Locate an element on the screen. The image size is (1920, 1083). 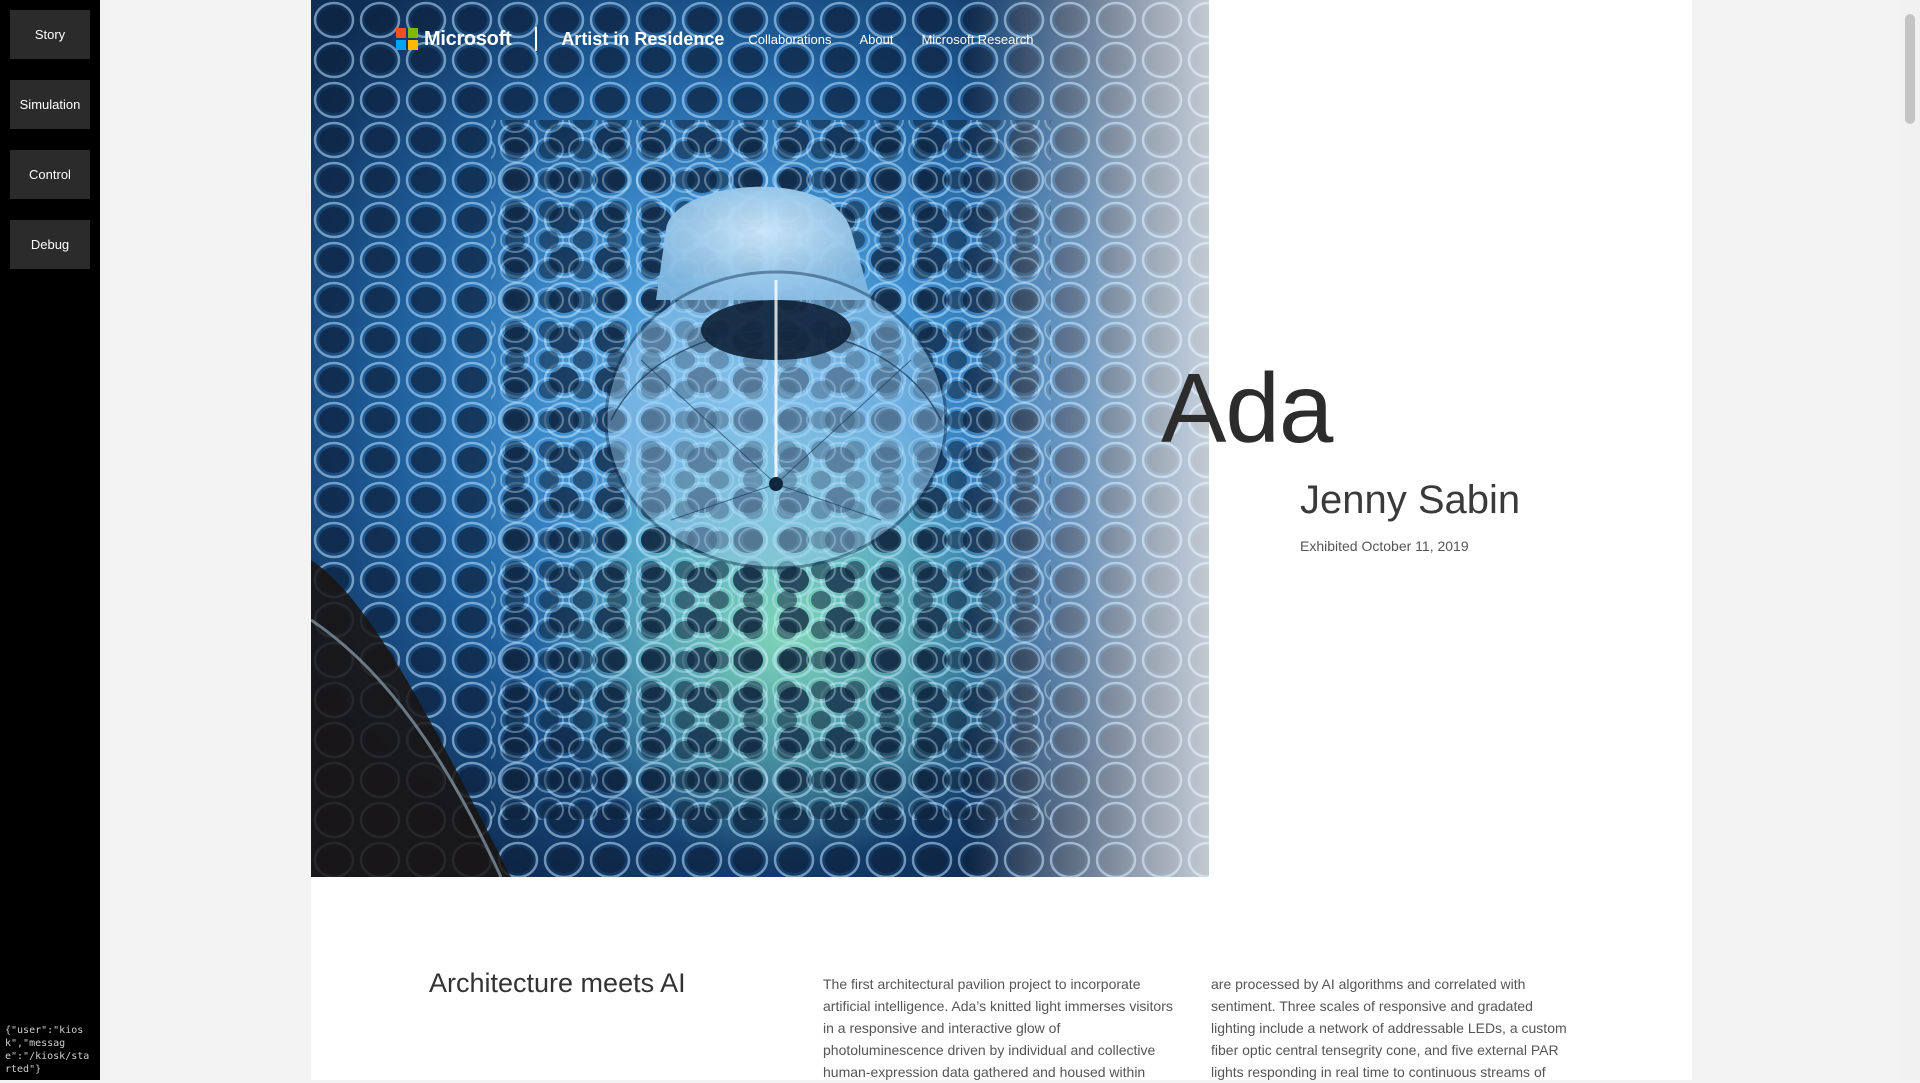
page-scrollbar is located at coordinates (1910, 540).